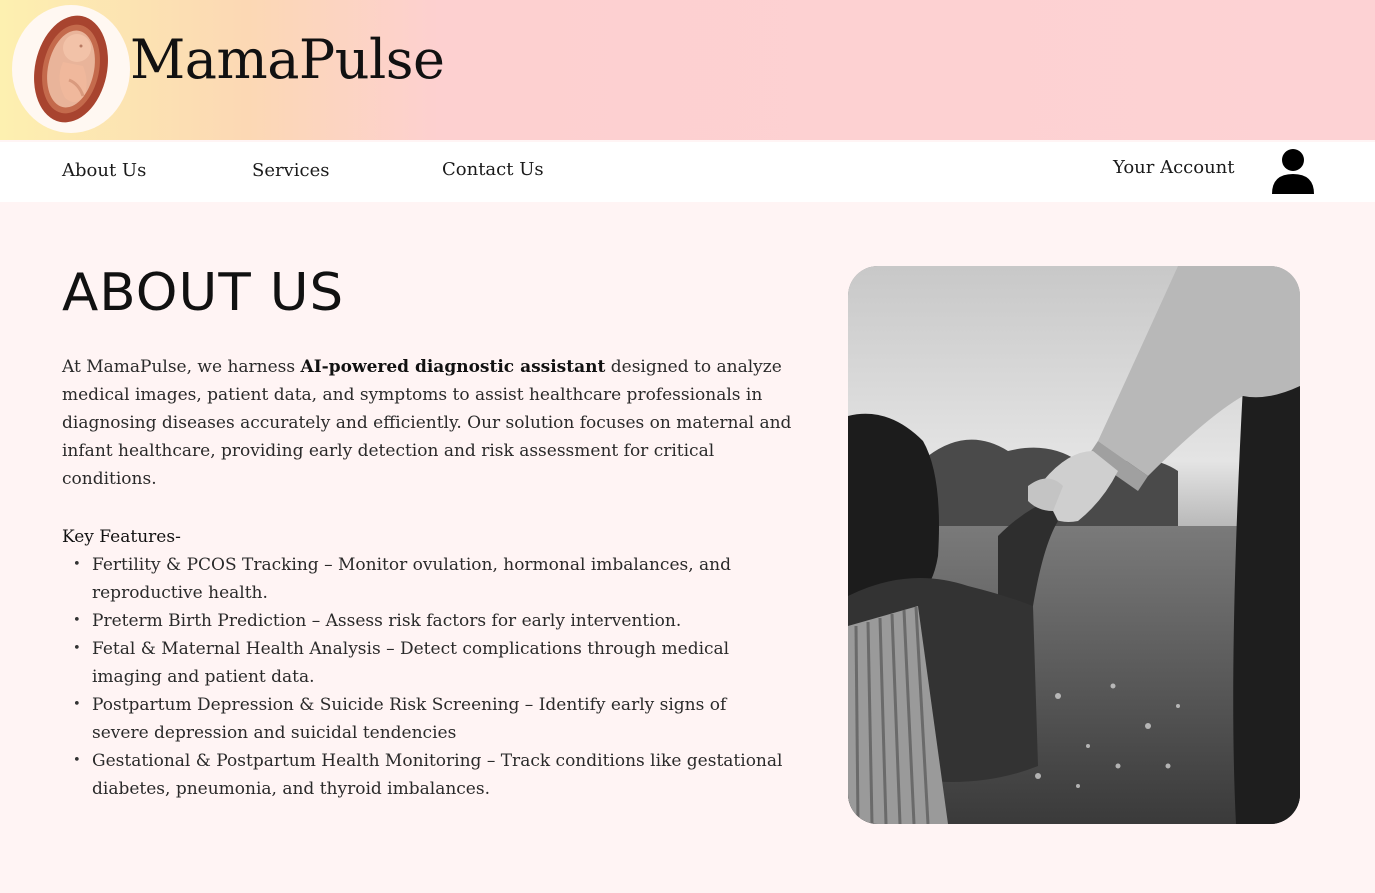 Image resolution: width=1375 pixels, height=893 pixels. I want to click on fetus-logo-icon, so click(71, 69).